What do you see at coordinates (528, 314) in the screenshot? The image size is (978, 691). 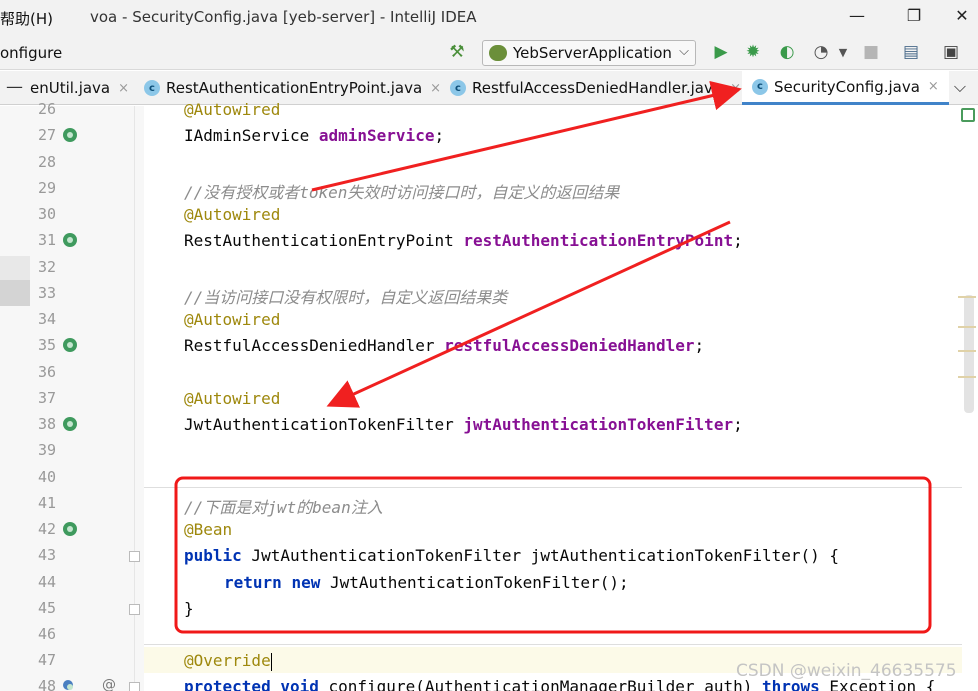 I see `red-arrow-to-field` at bounding box center [528, 314].